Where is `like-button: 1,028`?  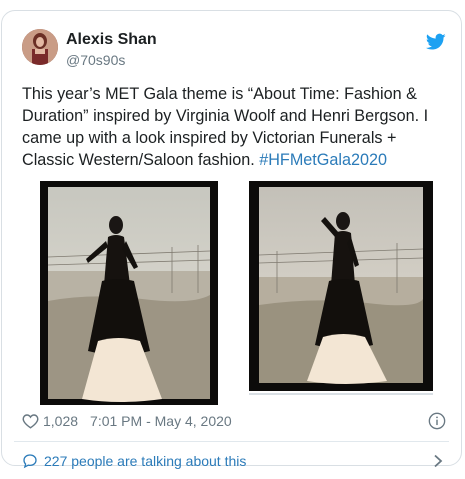
like-button: 1,028 is located at coordinates (50, 421).